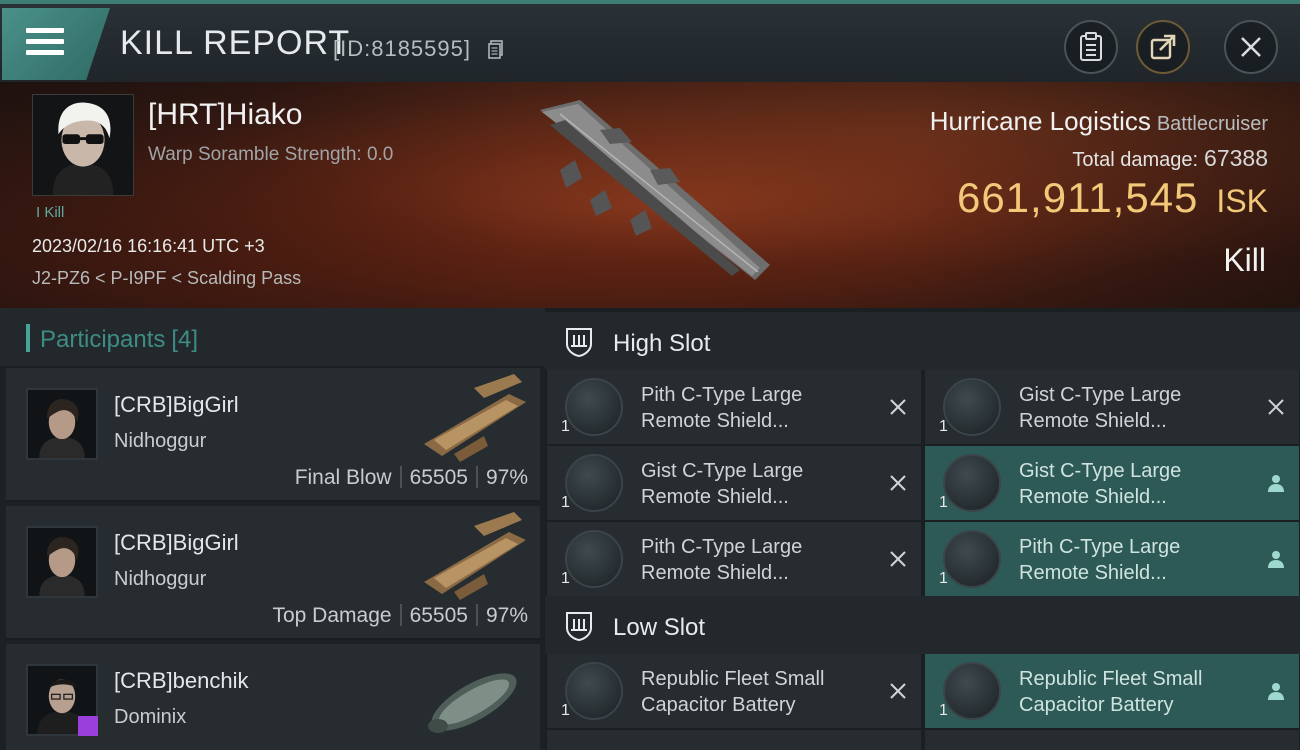 The height and width of the screenshot is (750, 1300). I want to click on participant-row: [CRB]benchik Dominix, so click(273, 697).